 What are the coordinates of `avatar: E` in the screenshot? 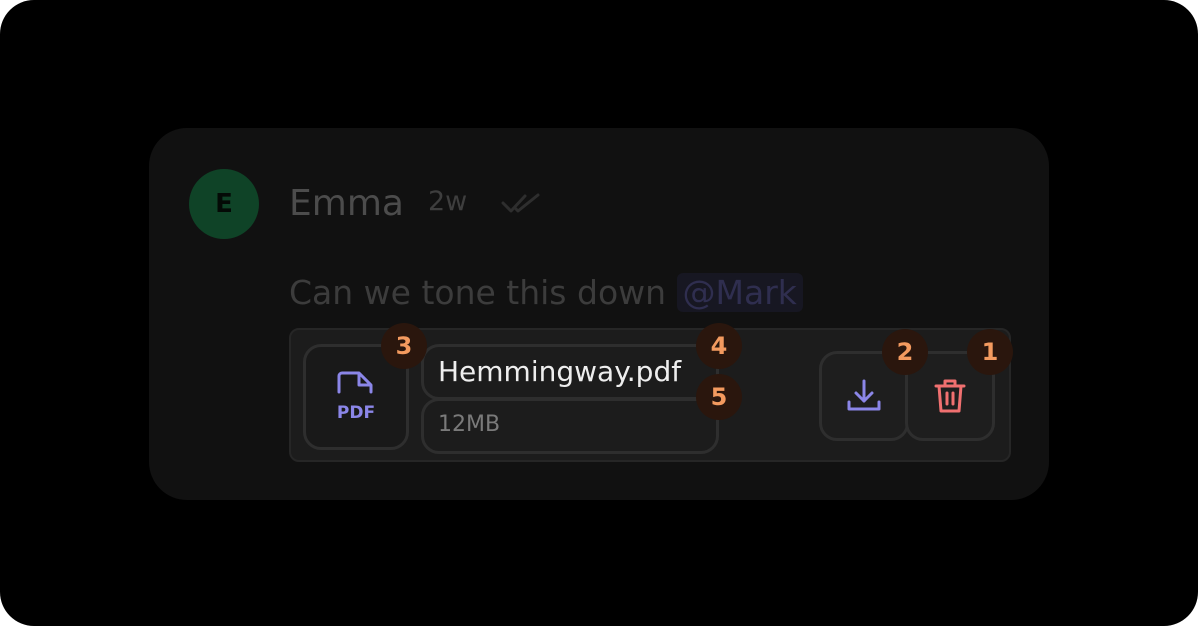 It's located at (224, 204).